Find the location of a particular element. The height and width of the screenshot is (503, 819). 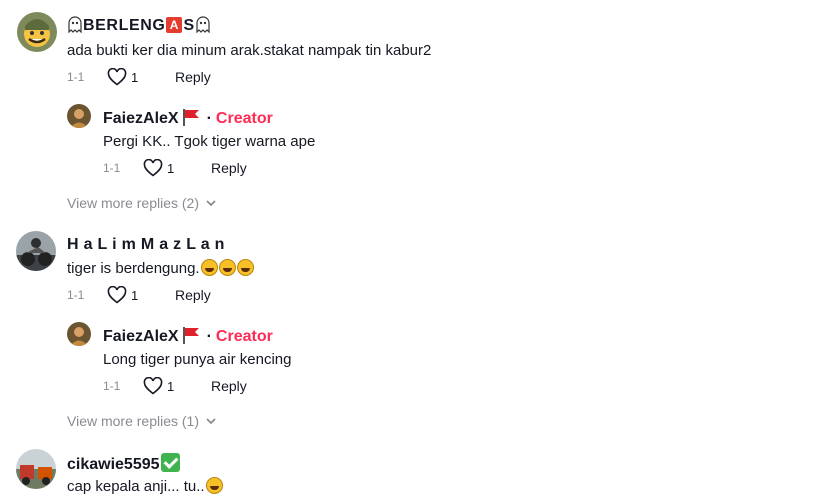

letter-a-emoji-icon: A is located at coordinates (174, 25).